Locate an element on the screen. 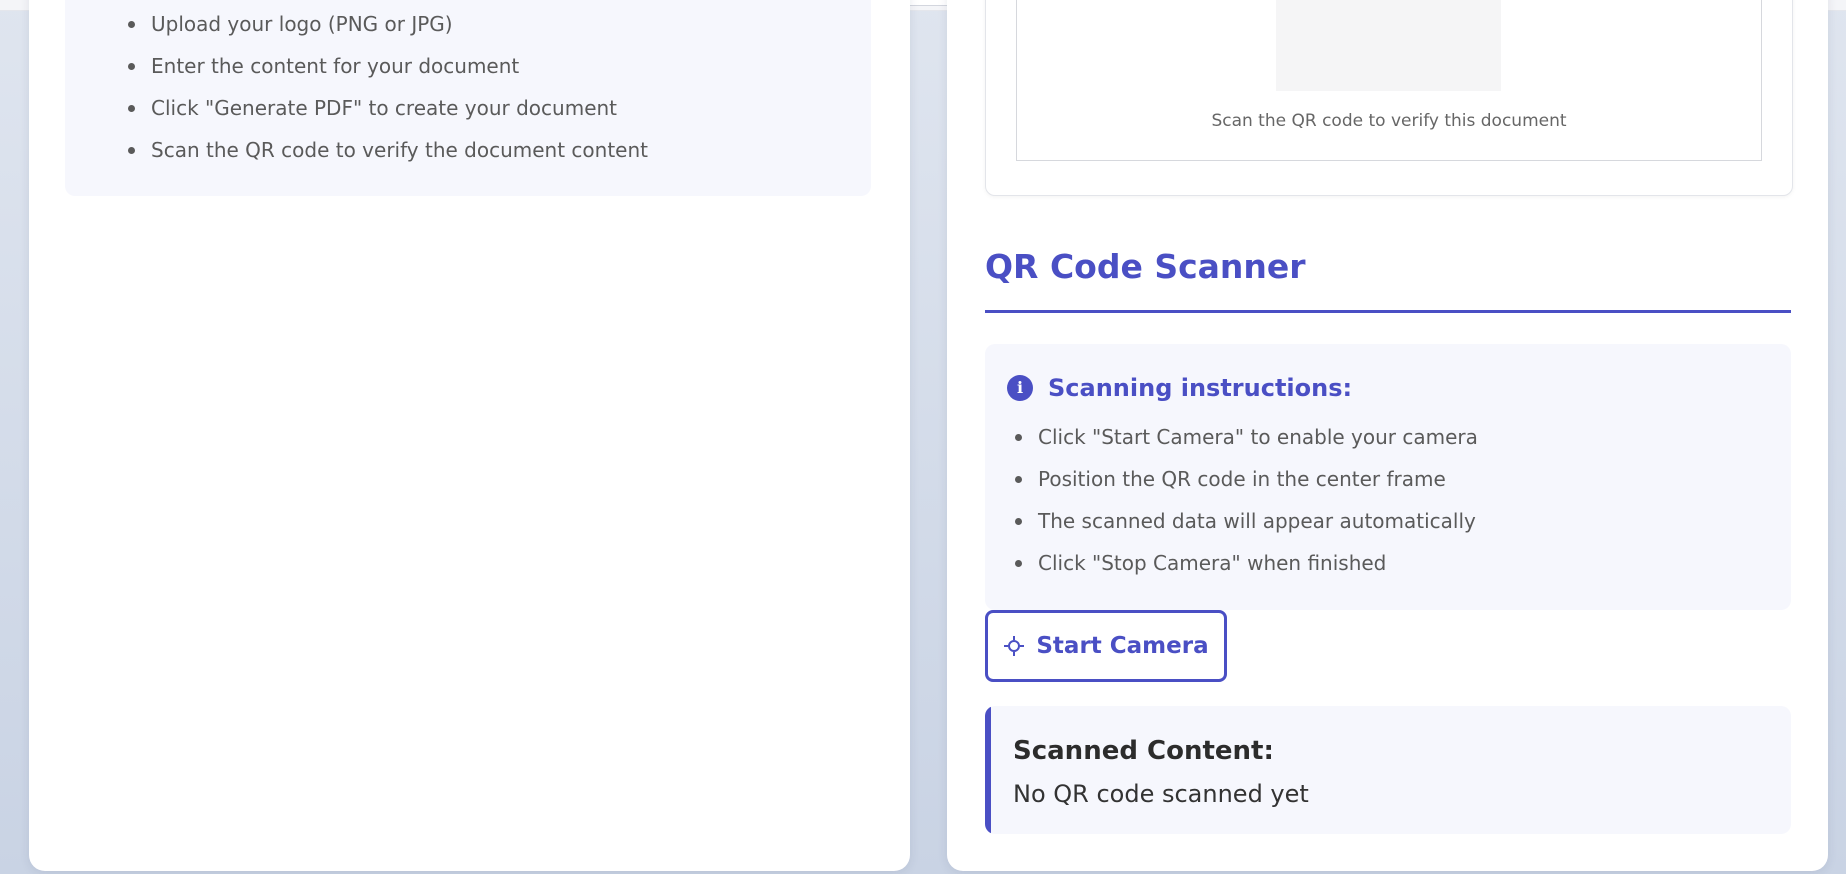  scanned-content-box: Scanned Content: No QR code scanned yet is located at coordinates (1388, 770).